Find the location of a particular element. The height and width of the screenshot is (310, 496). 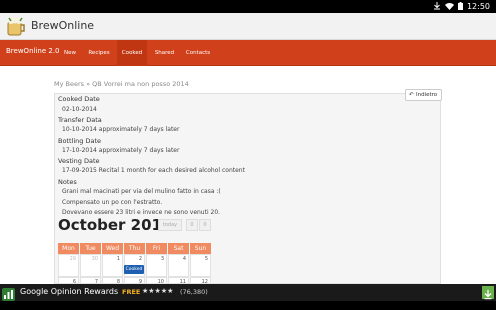

cooked-date-value: 02-10-2014 is located at coordinates (79, 109).